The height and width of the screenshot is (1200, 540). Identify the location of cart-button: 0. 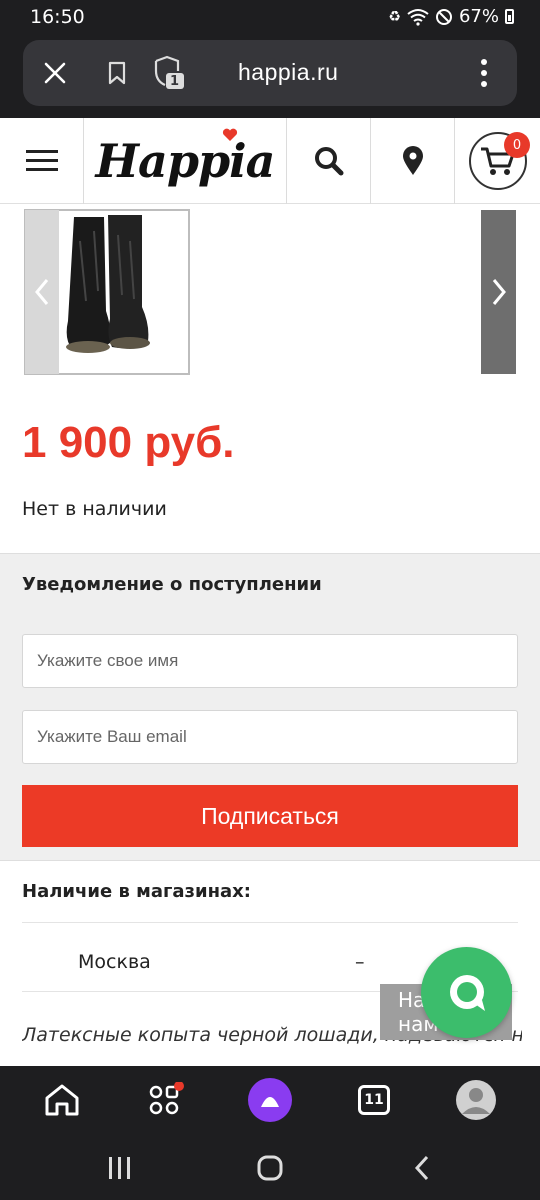
(497, 161).